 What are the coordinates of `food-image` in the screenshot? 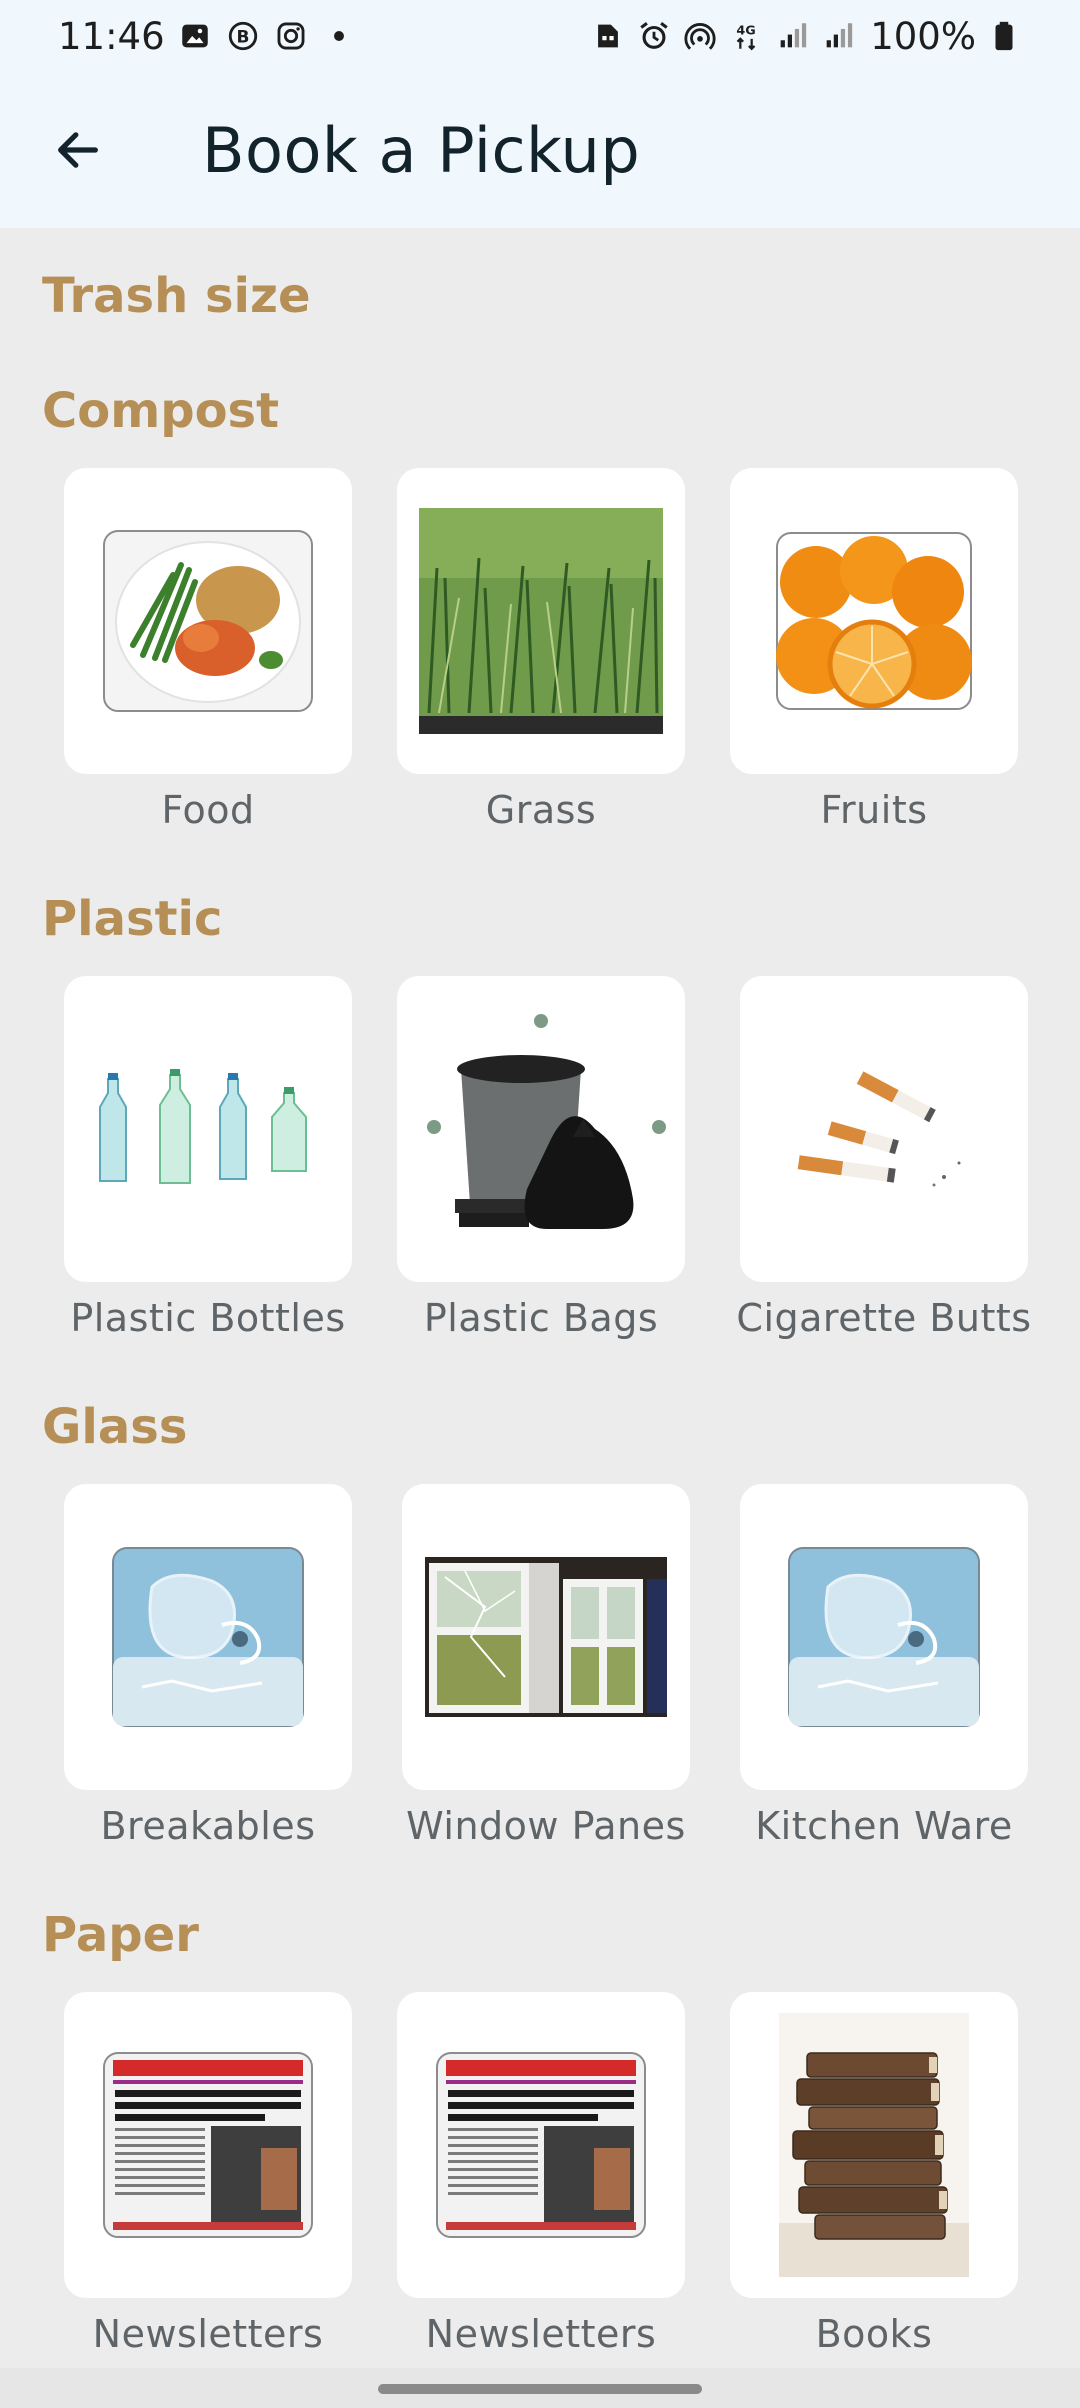 It's located at (208, 621).